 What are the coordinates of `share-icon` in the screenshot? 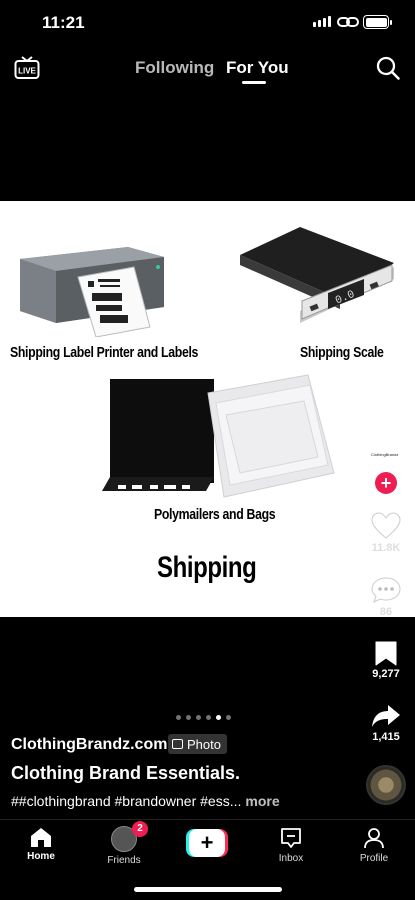 It's located at (386, 716).